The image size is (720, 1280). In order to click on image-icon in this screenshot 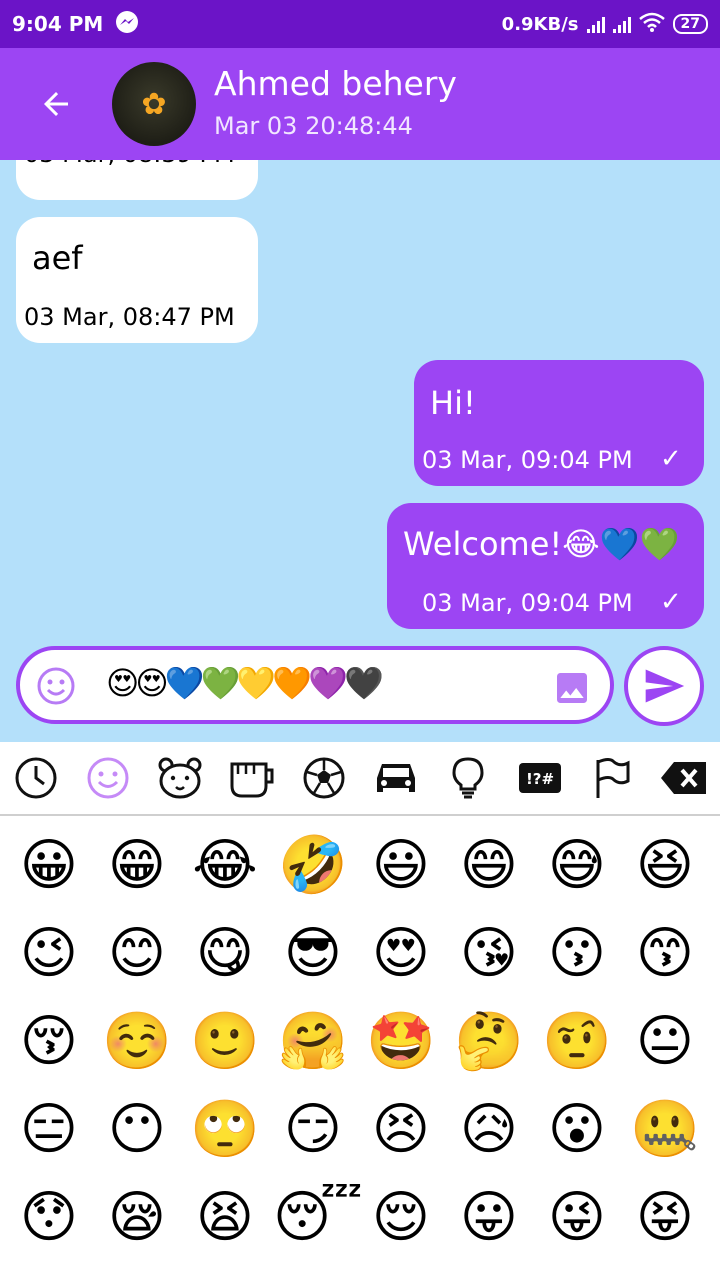, I will do `click(572, 688)`.